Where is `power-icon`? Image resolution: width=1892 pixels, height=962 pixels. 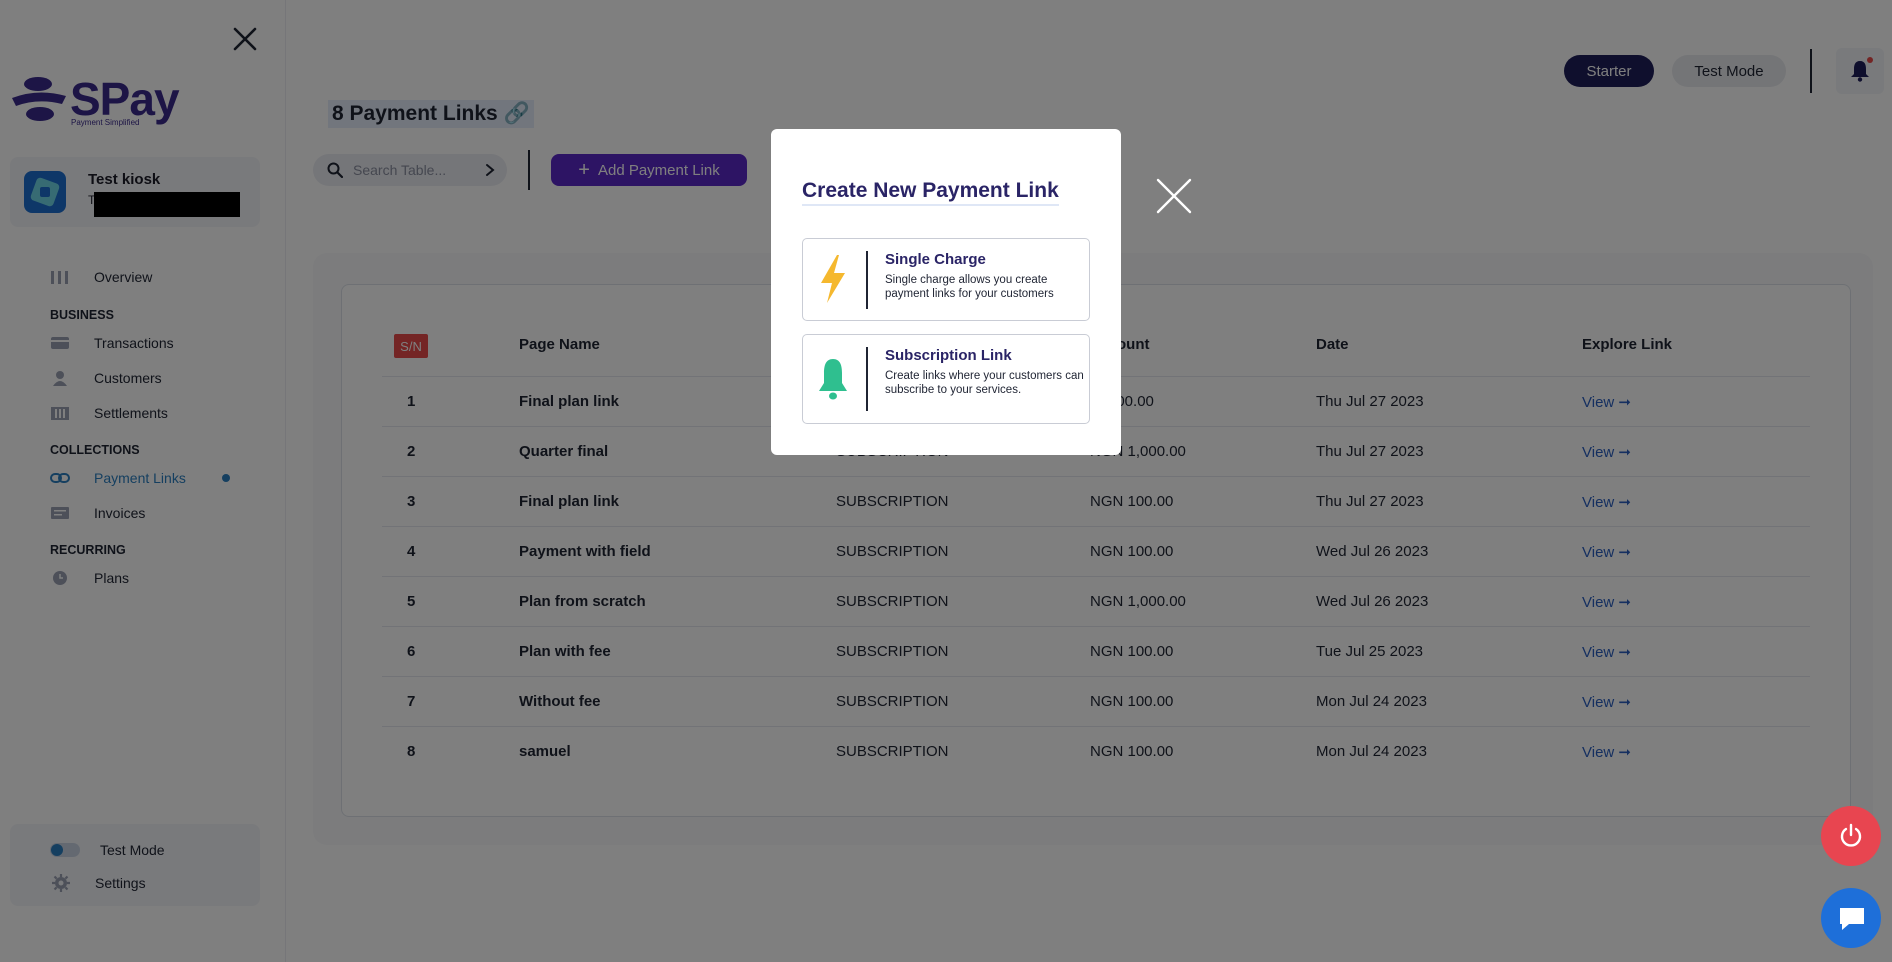 power-icon is located at coordinates (1851, 835).